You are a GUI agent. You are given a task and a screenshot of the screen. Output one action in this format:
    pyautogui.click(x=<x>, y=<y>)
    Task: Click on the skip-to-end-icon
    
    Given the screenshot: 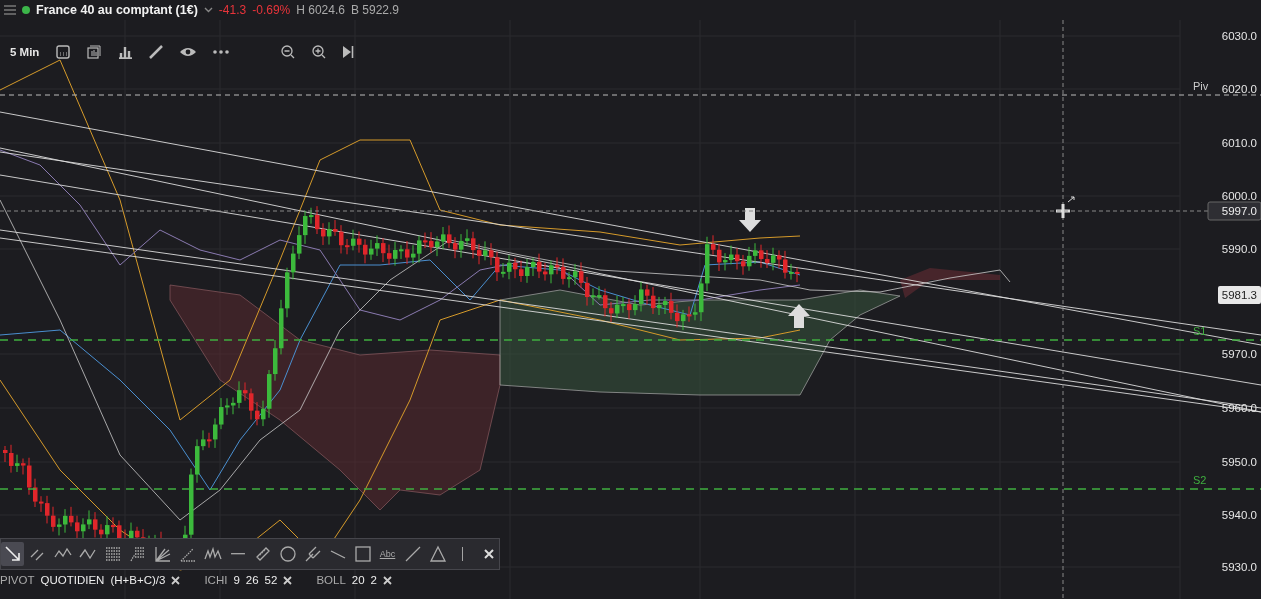 What is the action you would take?
    pyautogui.click(x=349, y=52)
    